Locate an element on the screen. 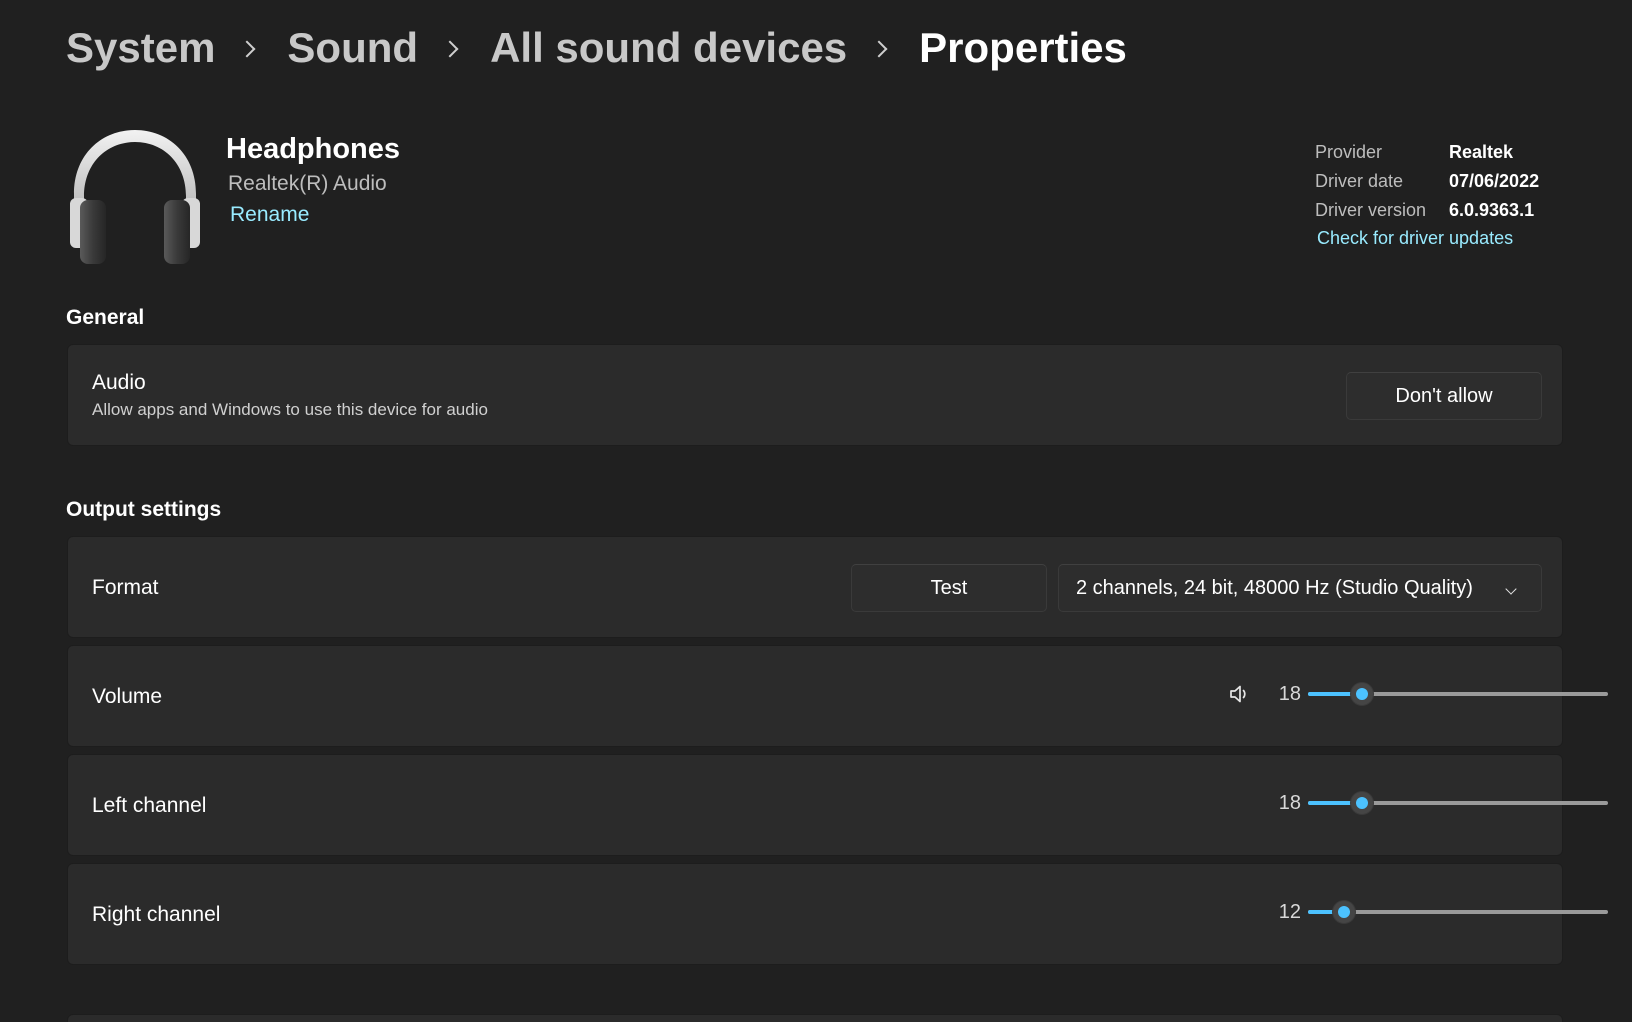  driver-row-provider: Provider Realtek is located at coordinates (1427, 152).